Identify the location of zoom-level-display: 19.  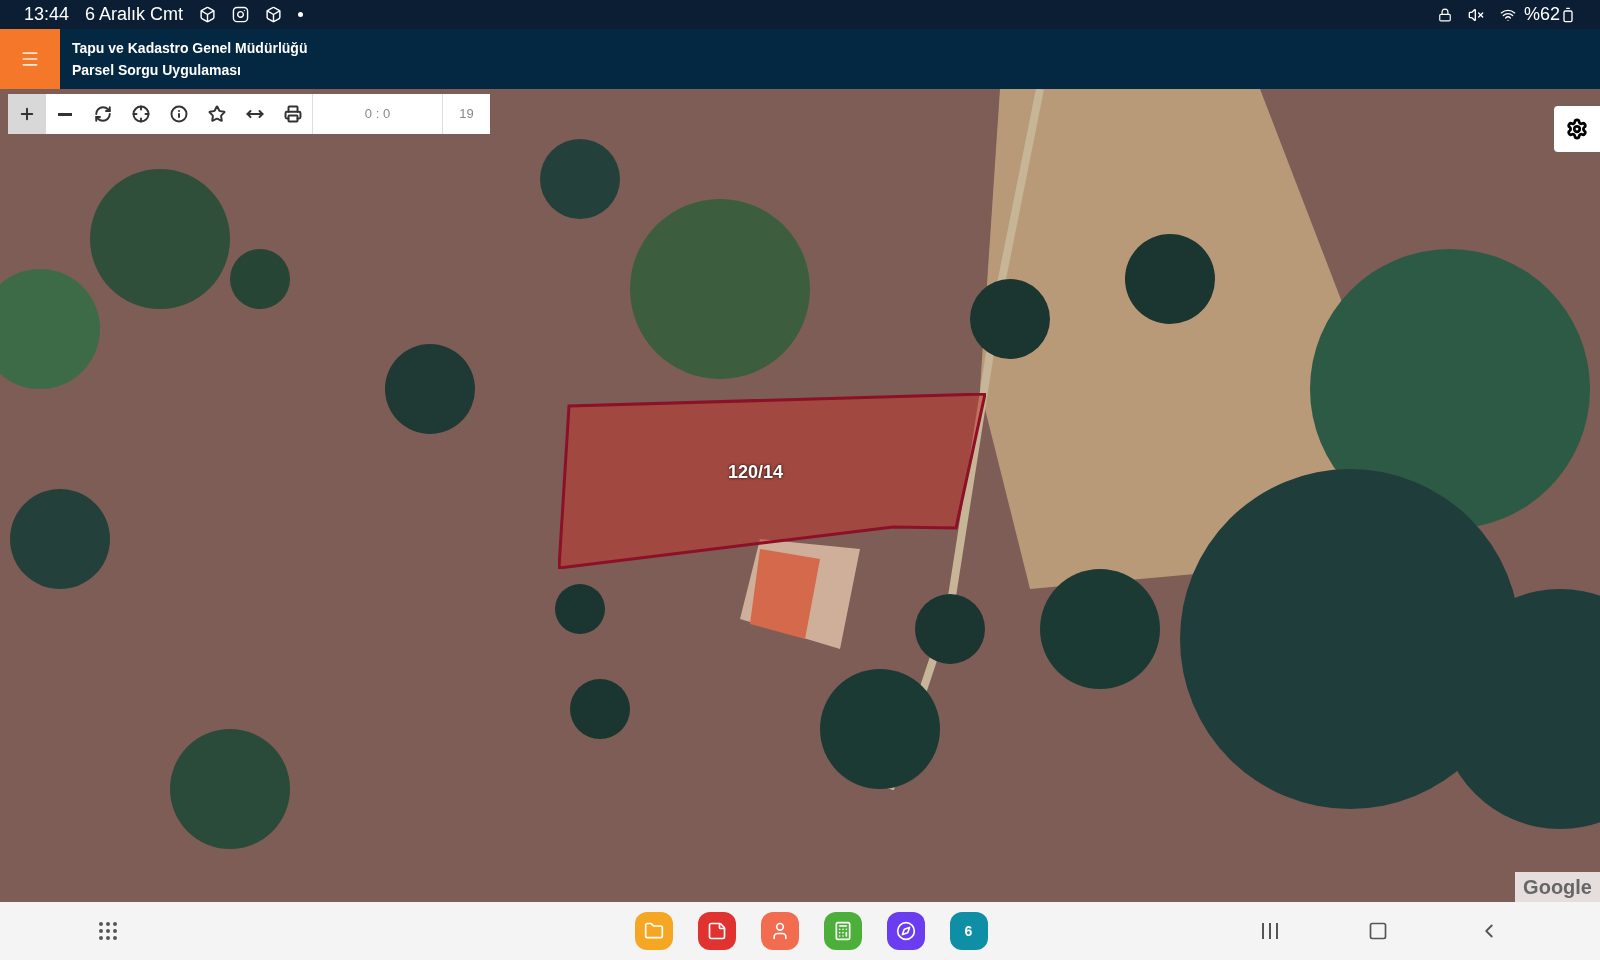
(466, 114).